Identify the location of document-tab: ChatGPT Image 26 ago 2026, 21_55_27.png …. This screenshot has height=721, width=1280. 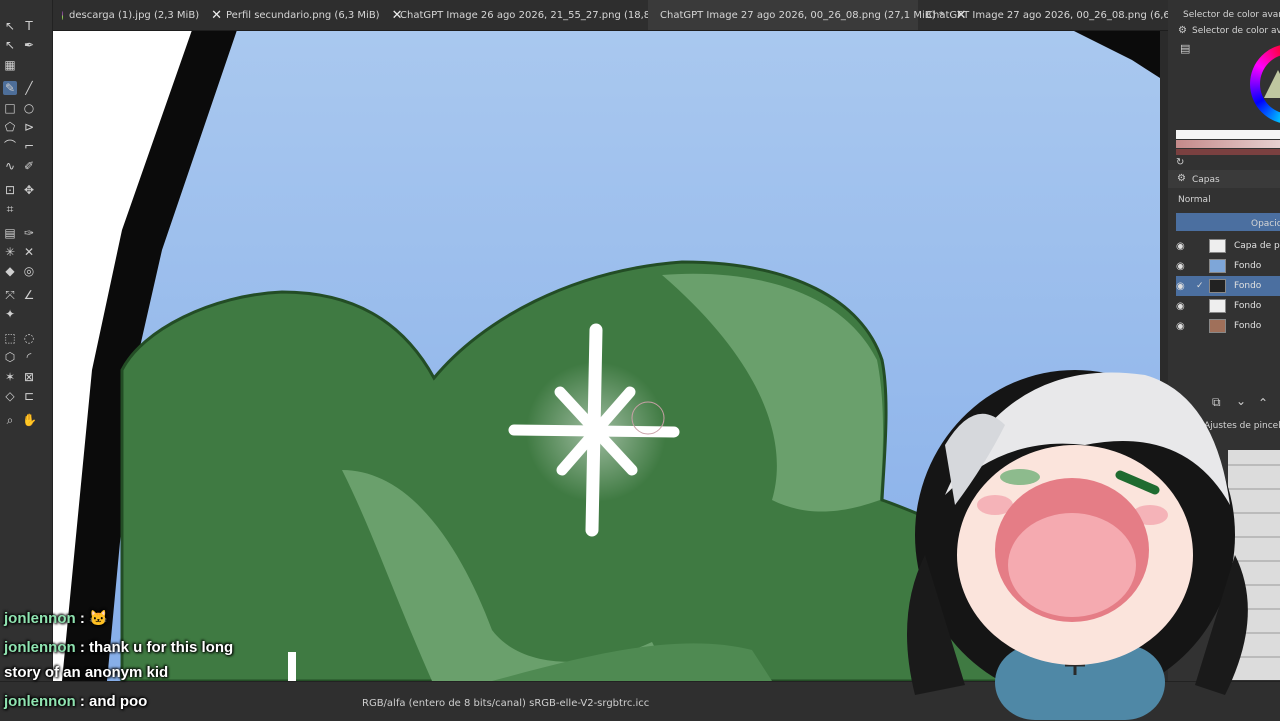
(542, 15).